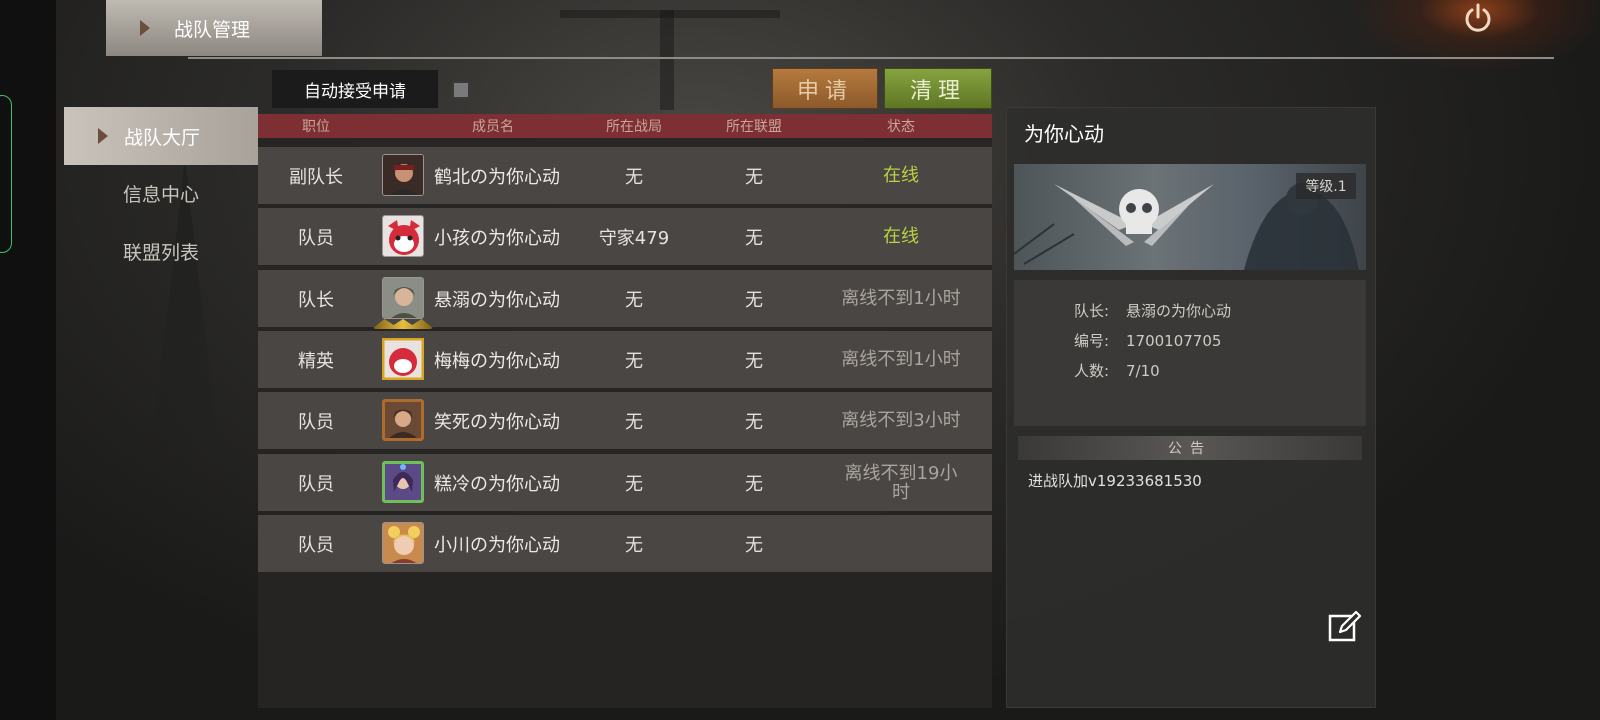  Describe the element at coordinates (754, 127) in the screenshot. I see `col-alliance: 所在联盟` at that location.